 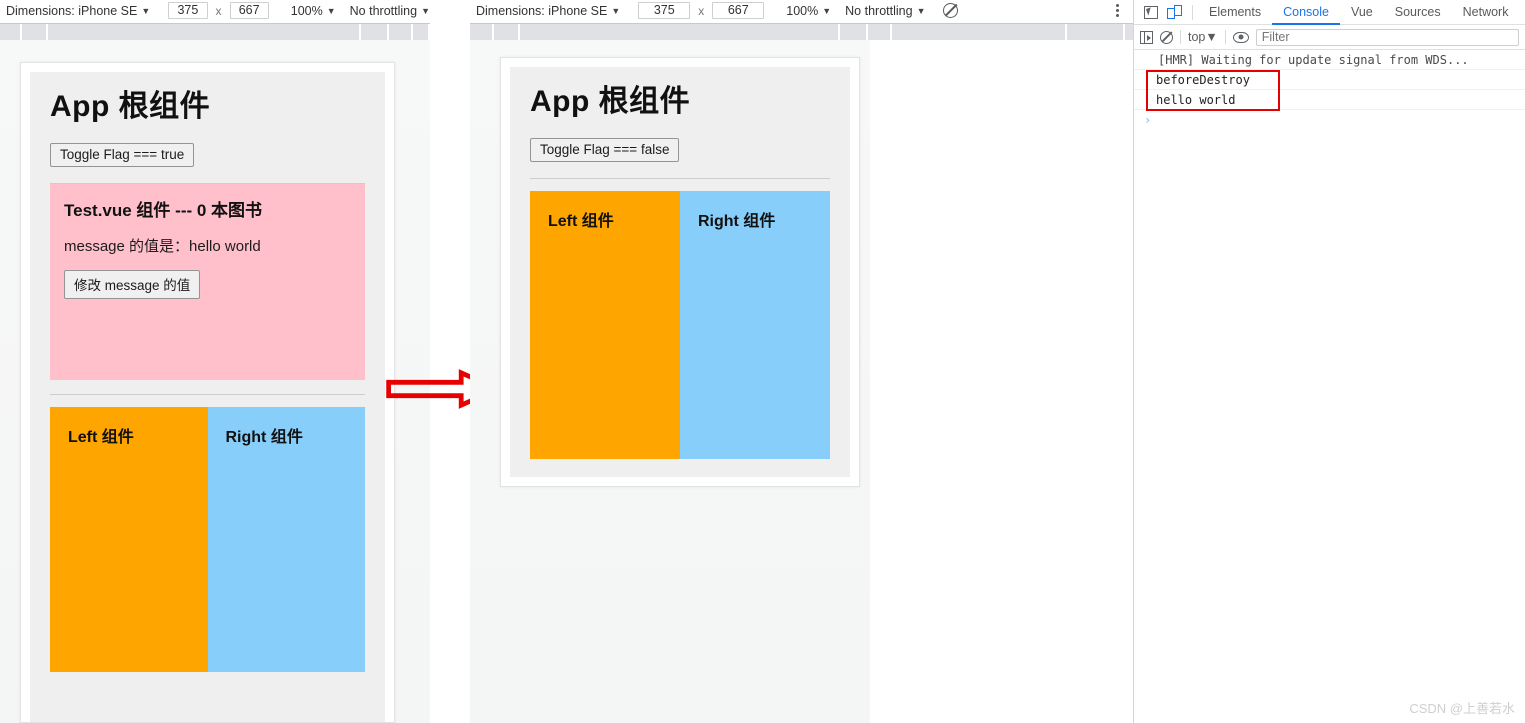 I want to click on console-context-select: top ▼, so click(x=1203, y=37).